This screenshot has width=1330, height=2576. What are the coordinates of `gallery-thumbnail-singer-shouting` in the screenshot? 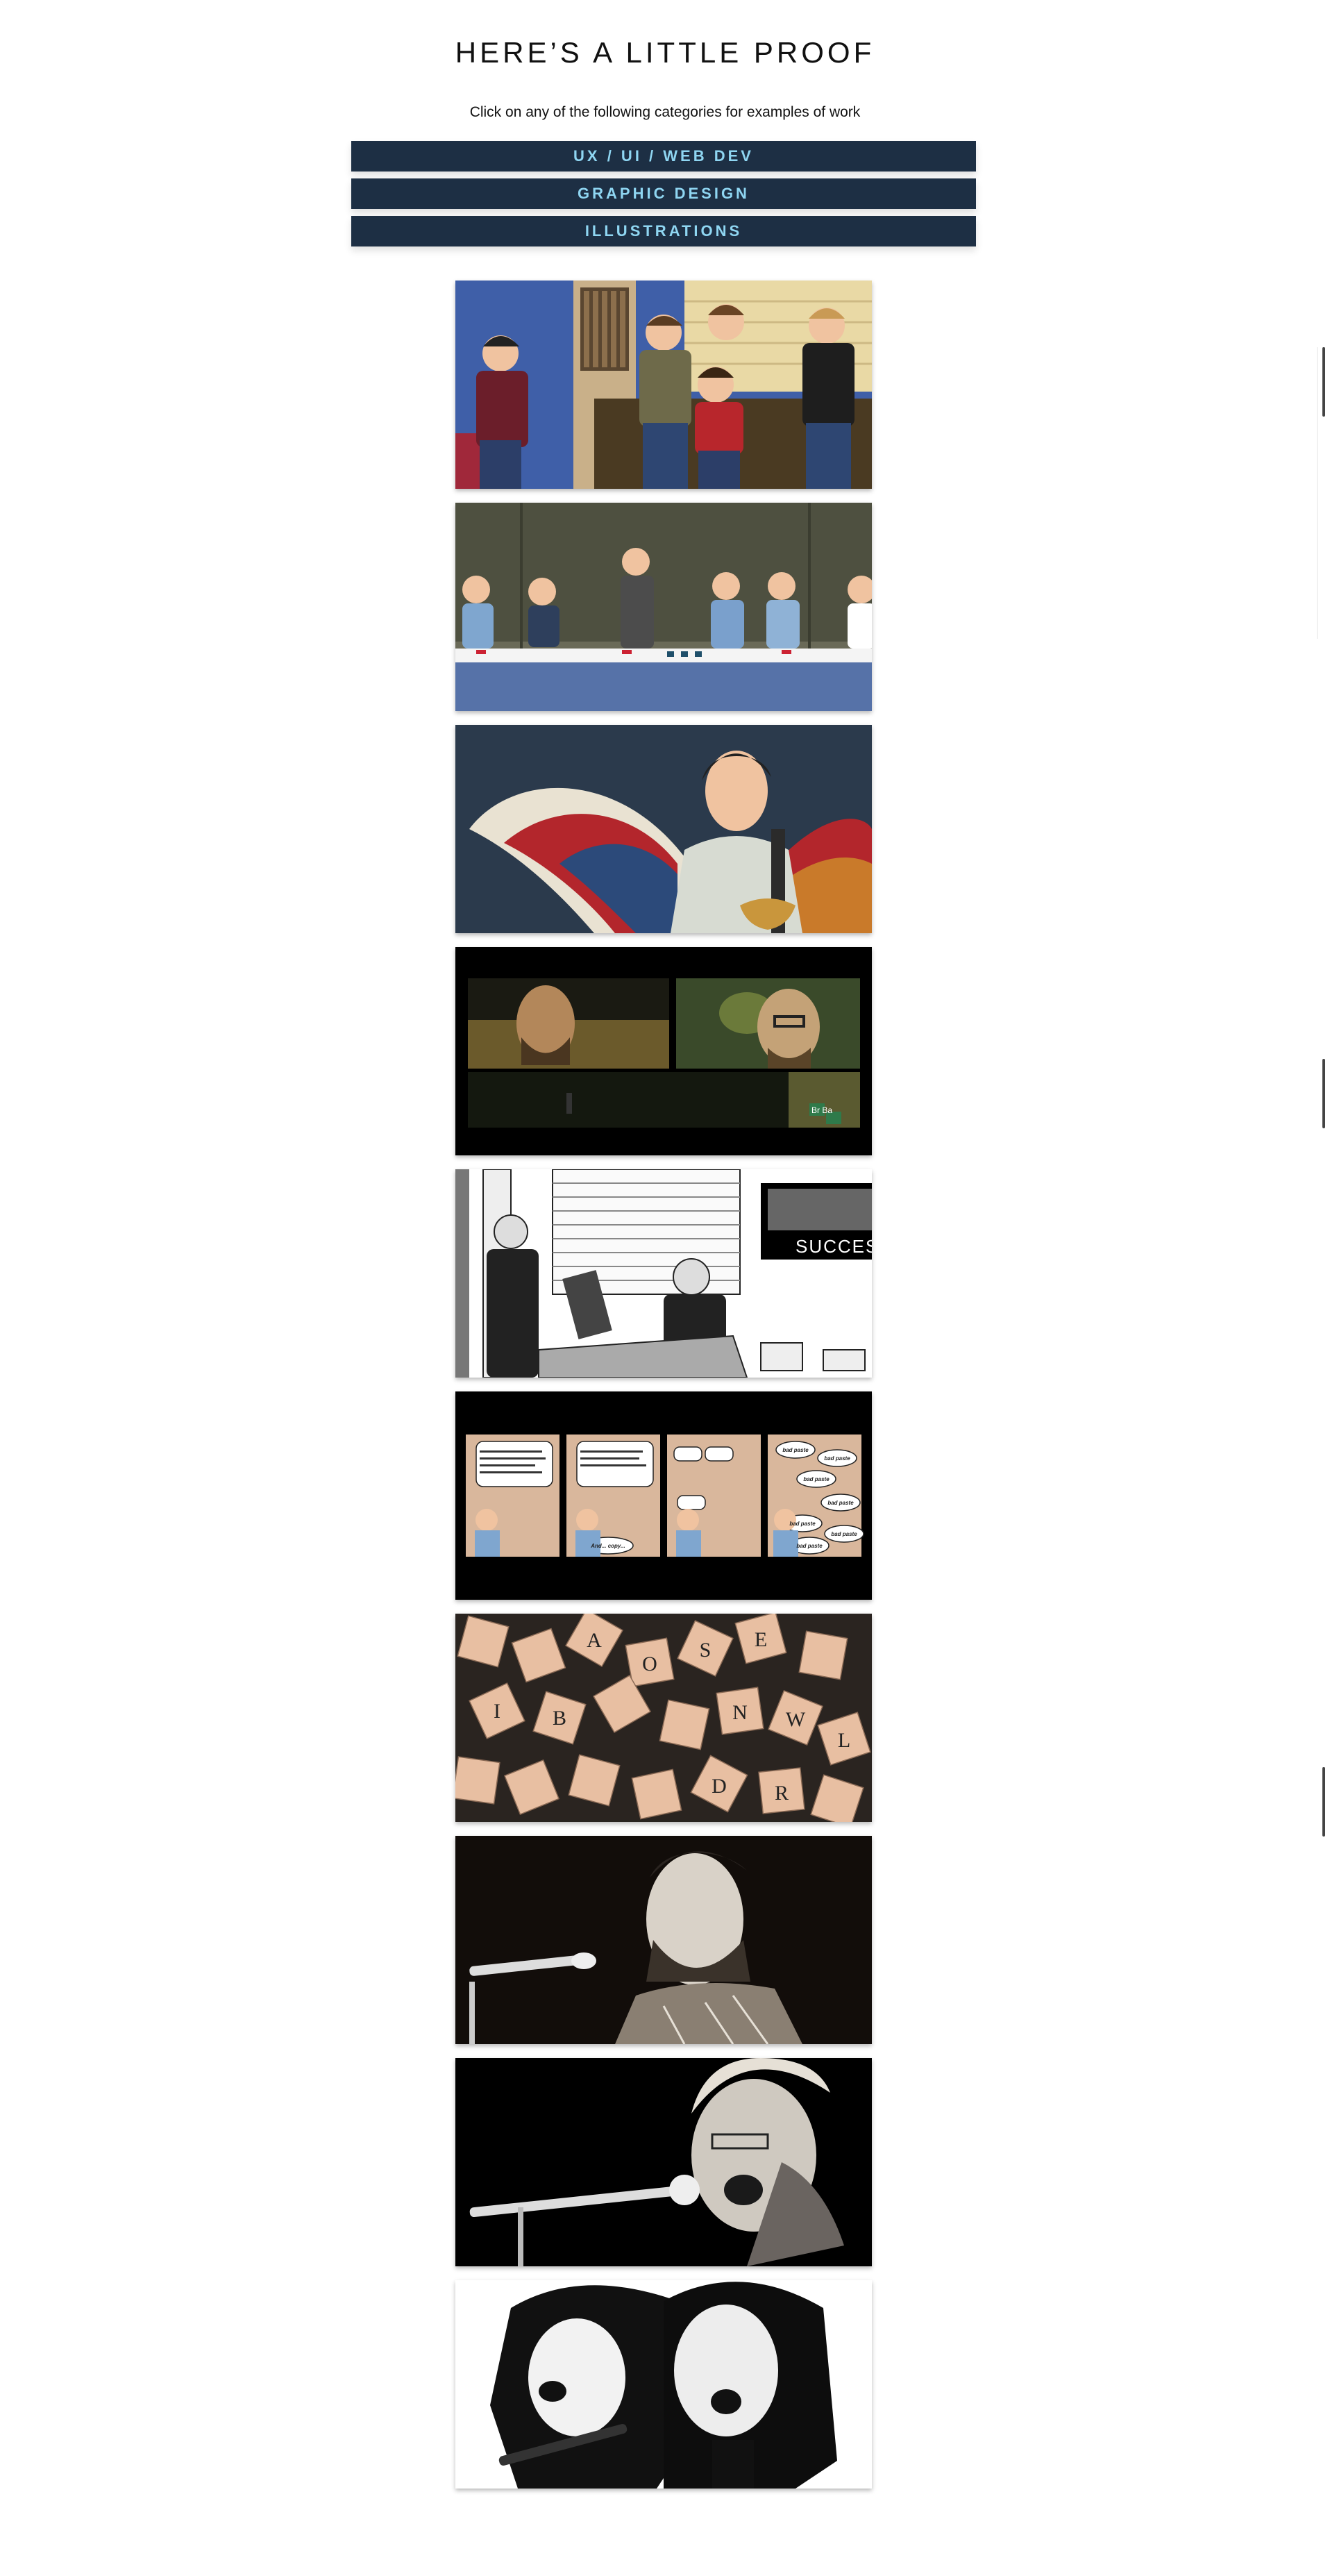 It's located at (663, 2162).